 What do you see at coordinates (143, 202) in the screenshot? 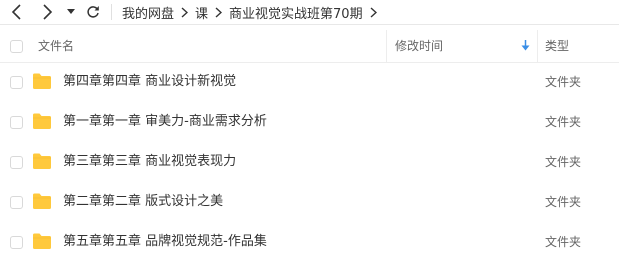
I see `file-name: 第二章第二章 版式设计之美` at bounding box center [143, 202].